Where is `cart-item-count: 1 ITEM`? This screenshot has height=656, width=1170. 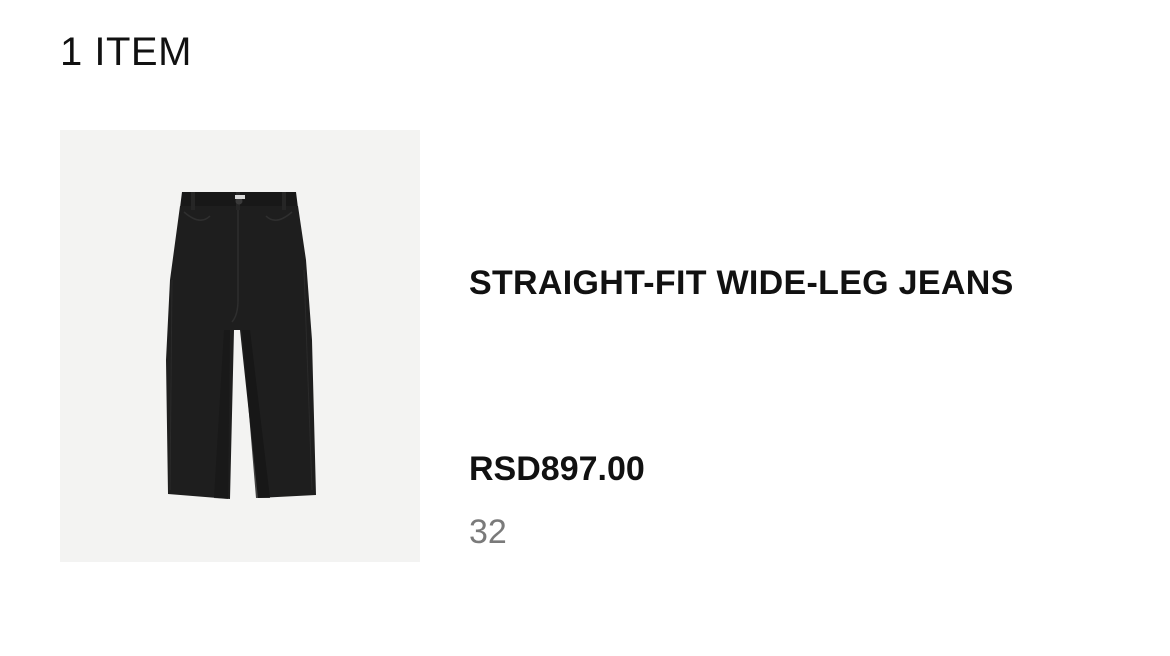
cart-item-count: 1 ITEM is located at coordinates (126, 52).